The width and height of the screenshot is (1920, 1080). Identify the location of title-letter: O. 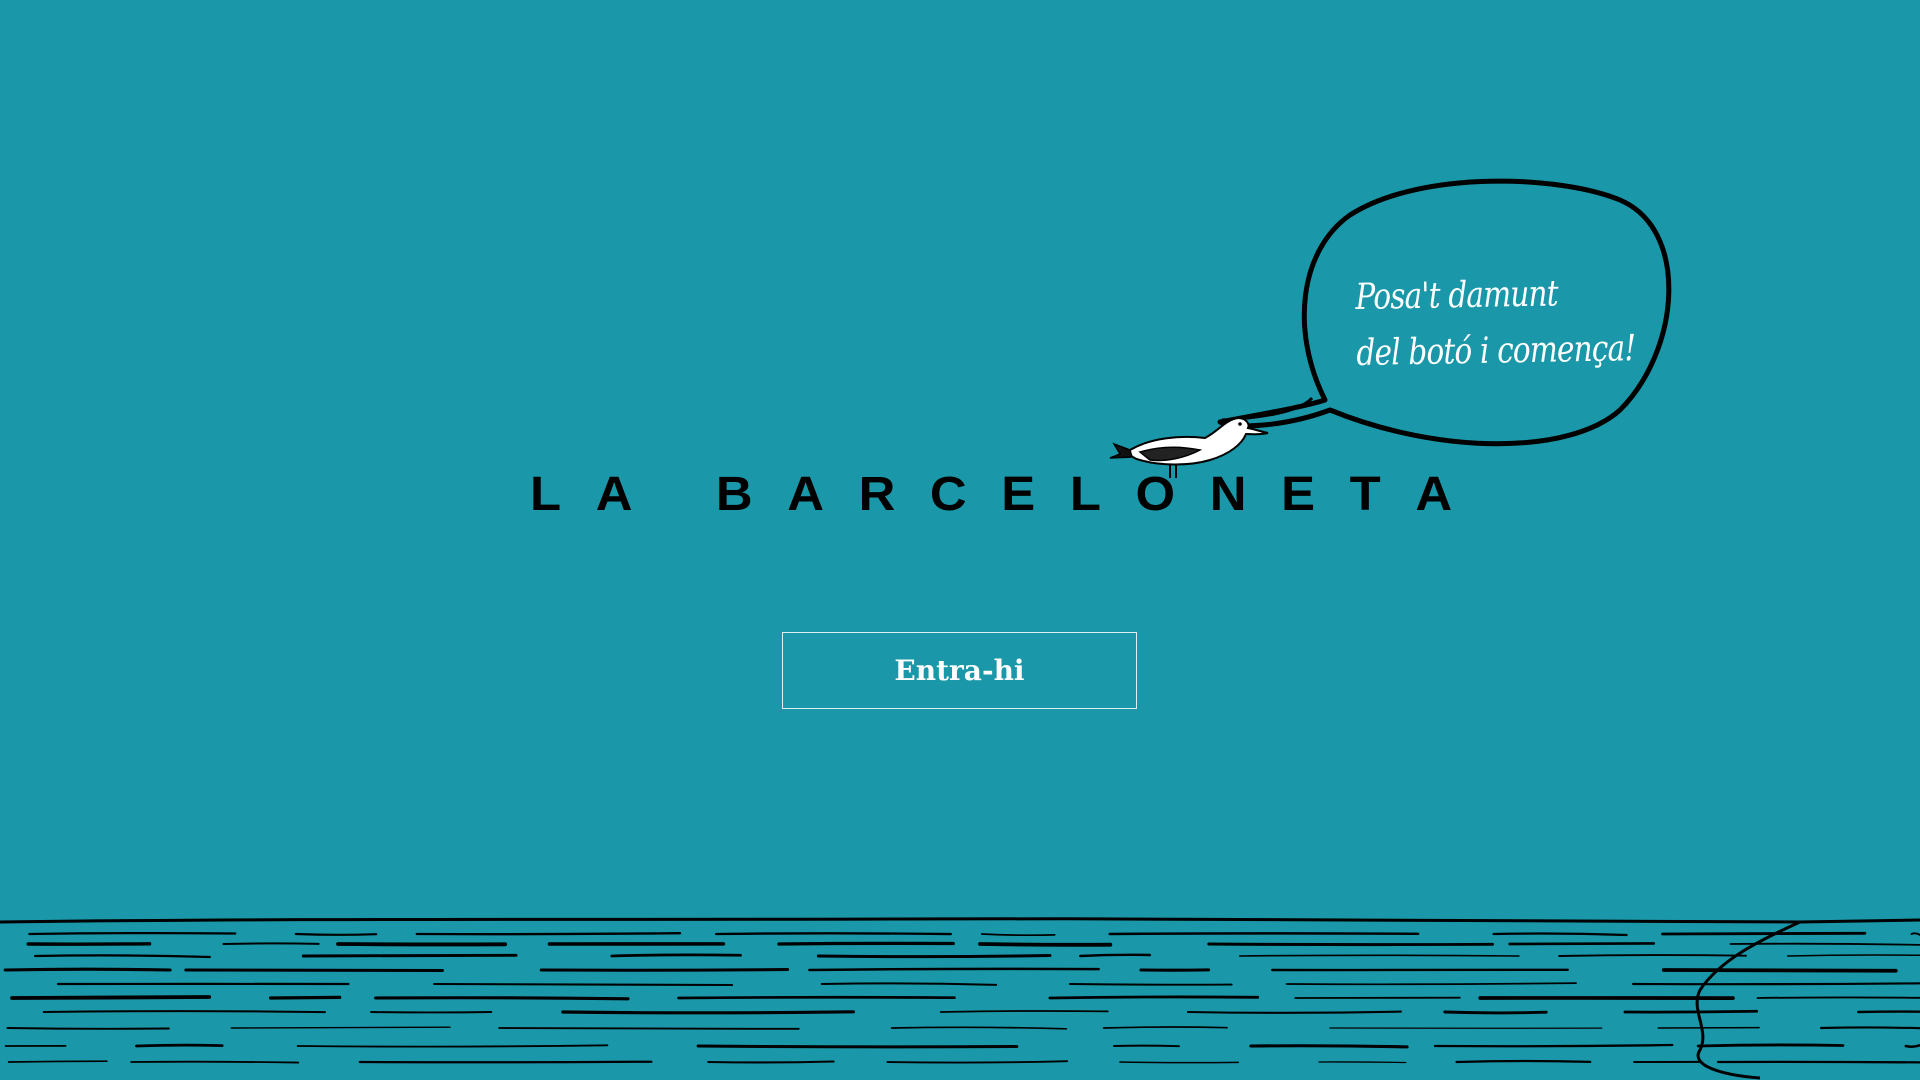
(1155, 494).